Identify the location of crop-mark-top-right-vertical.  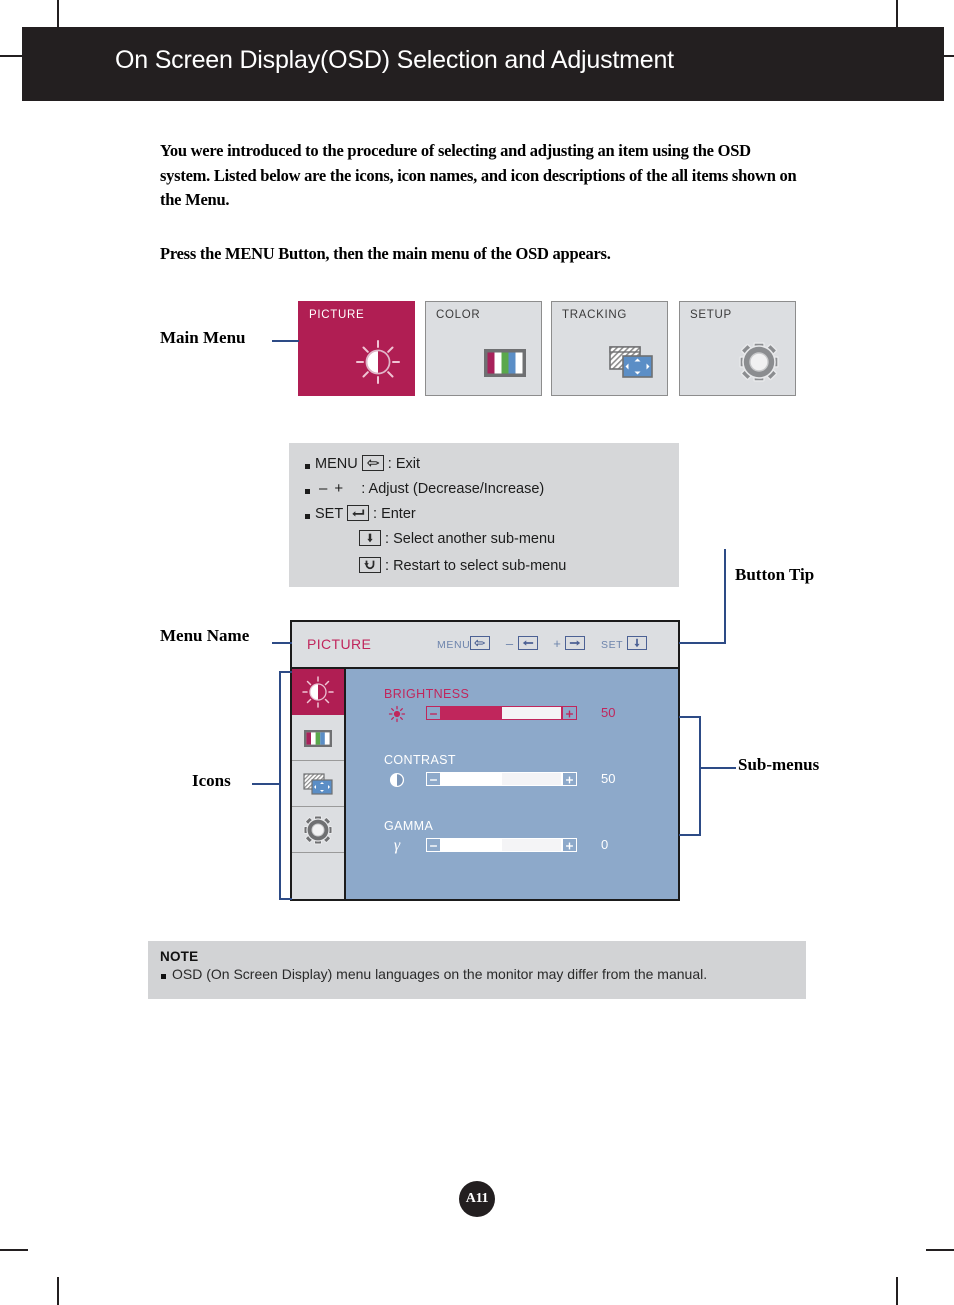
(897, 14).